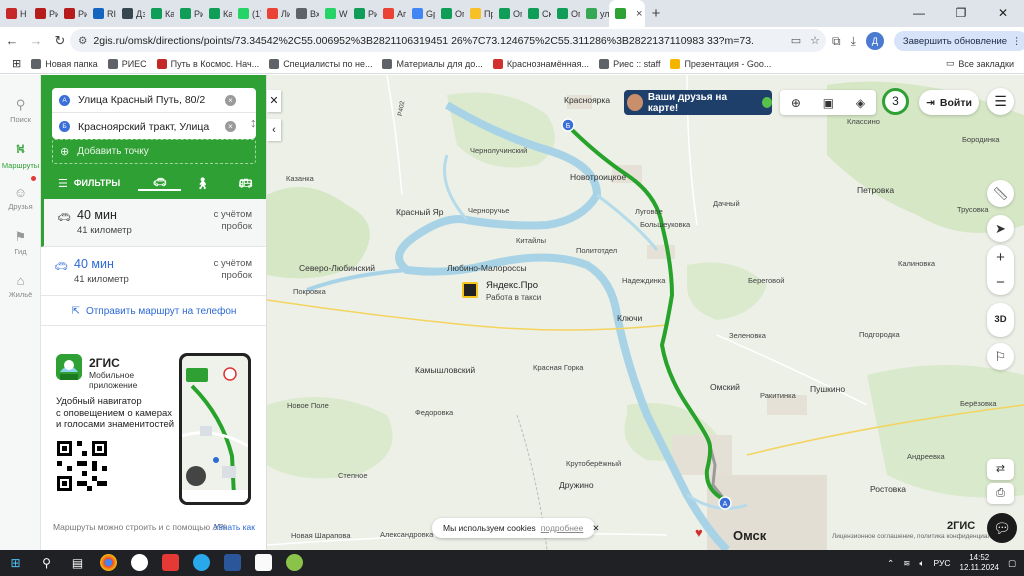 This screenshot has height=576, width=1024. What do you see at coordinates (815, 40) in the screenshot?
I see `bookmark-star-icon: ☆` at bounding box center [815, 40].